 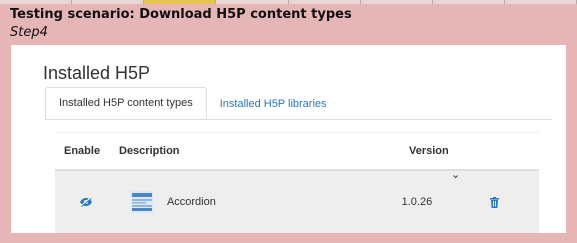 I want to click on table-header: Enable Description Version, so click(x=297, y=151).